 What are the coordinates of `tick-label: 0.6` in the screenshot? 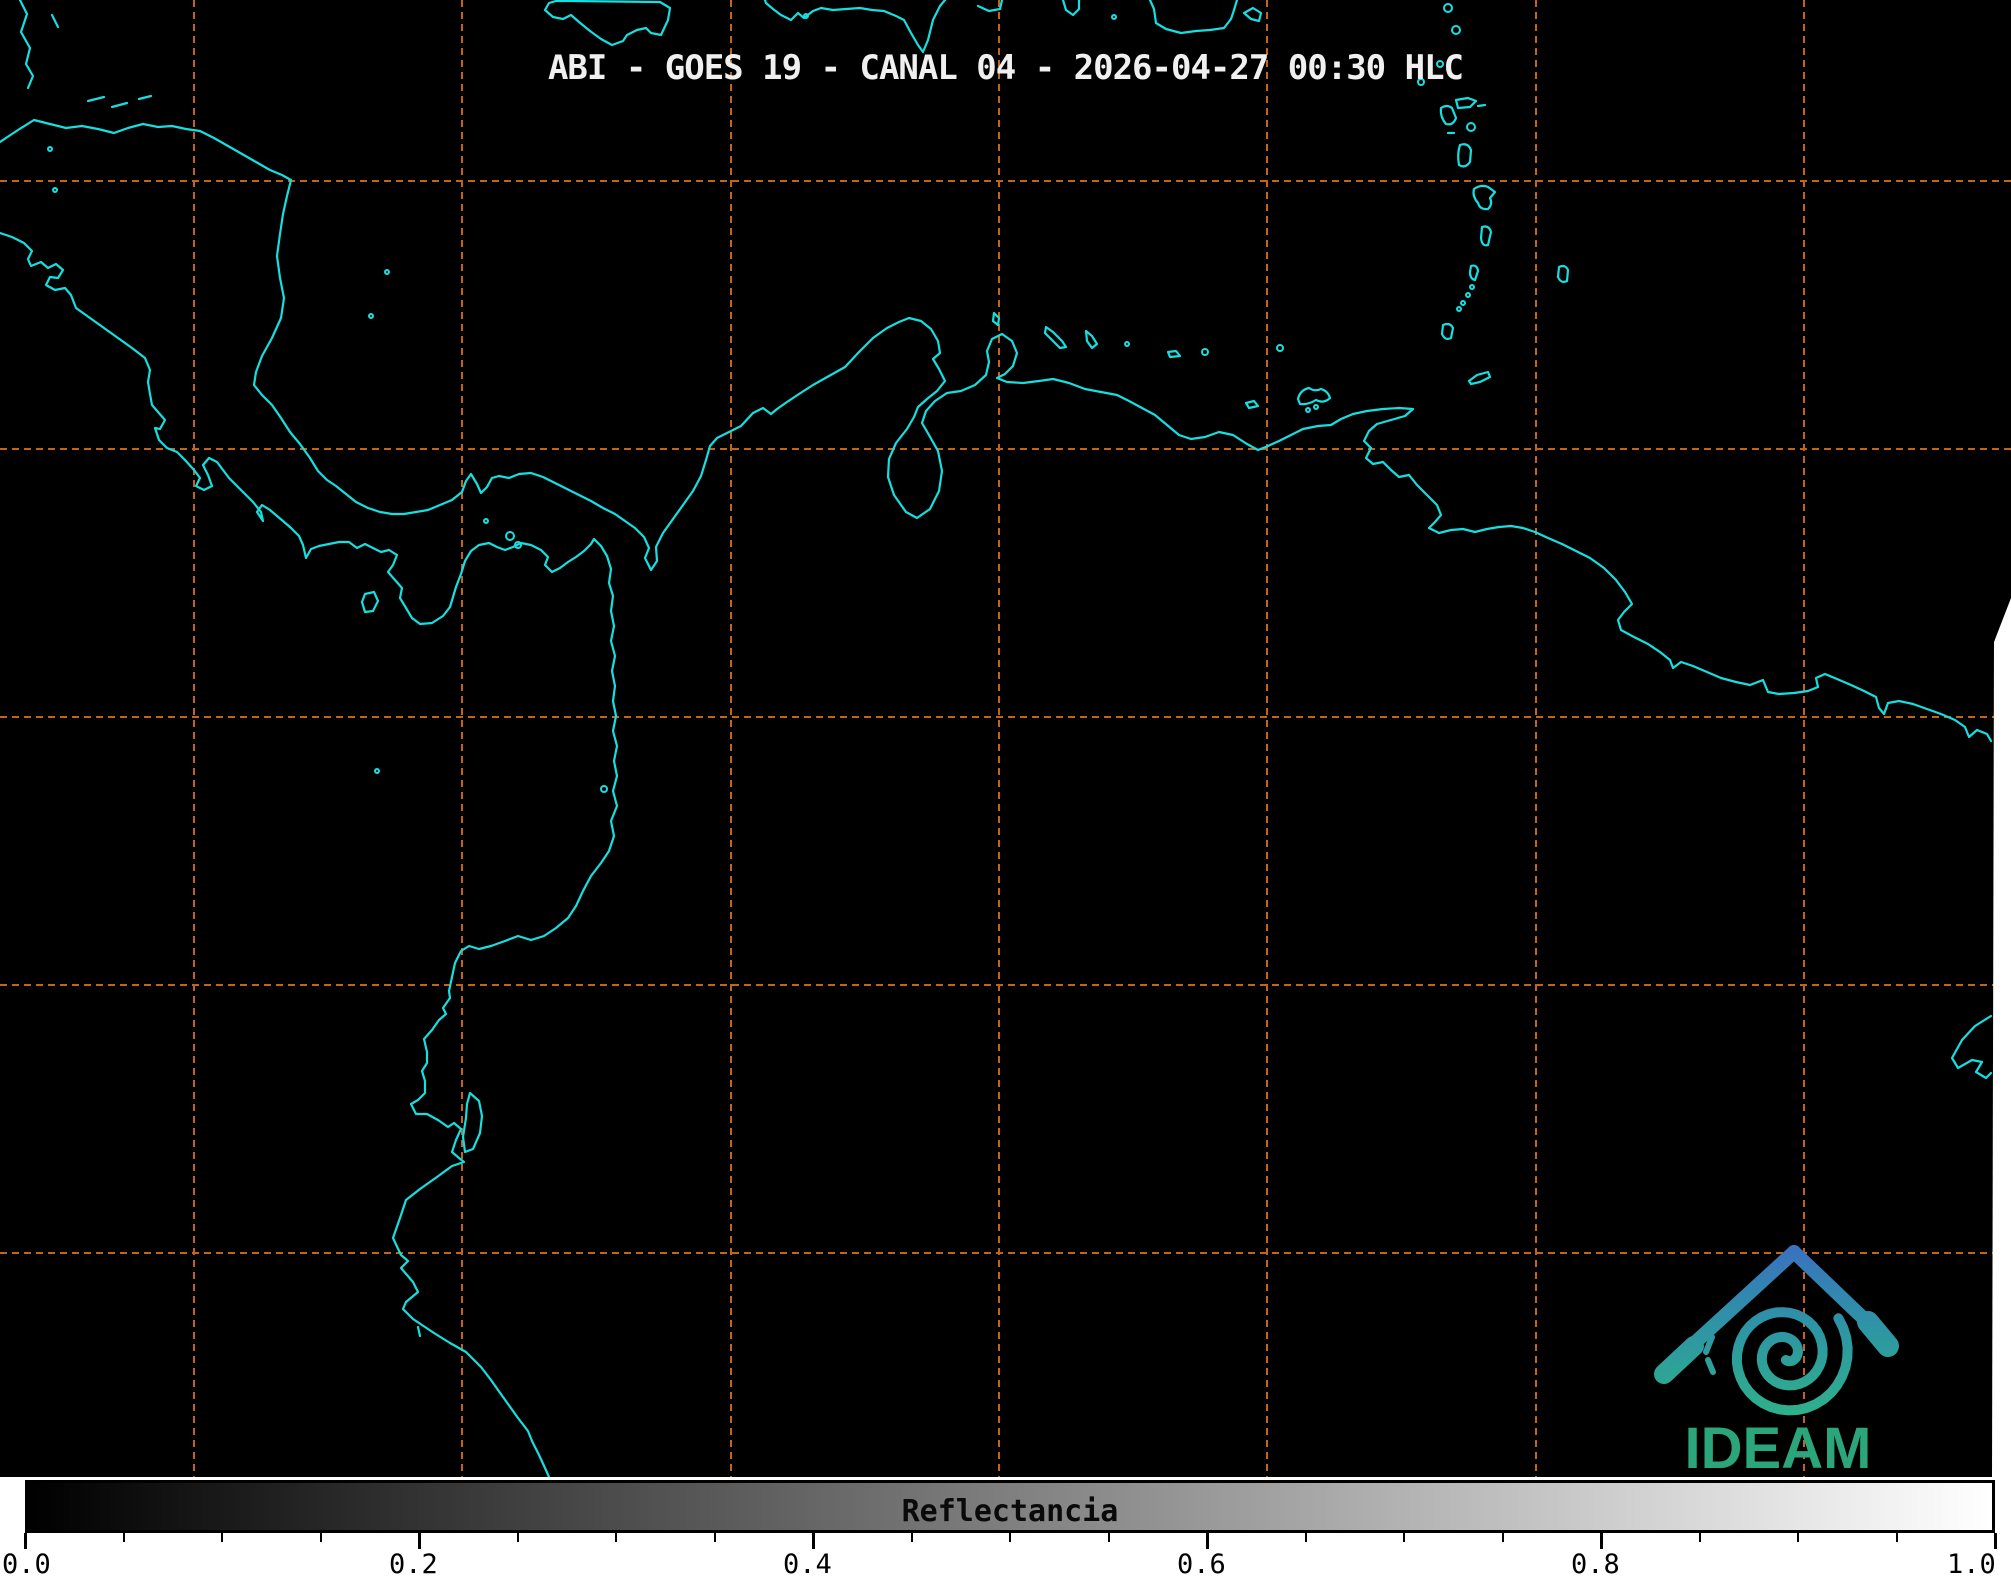 It's located at (1201, 1563).